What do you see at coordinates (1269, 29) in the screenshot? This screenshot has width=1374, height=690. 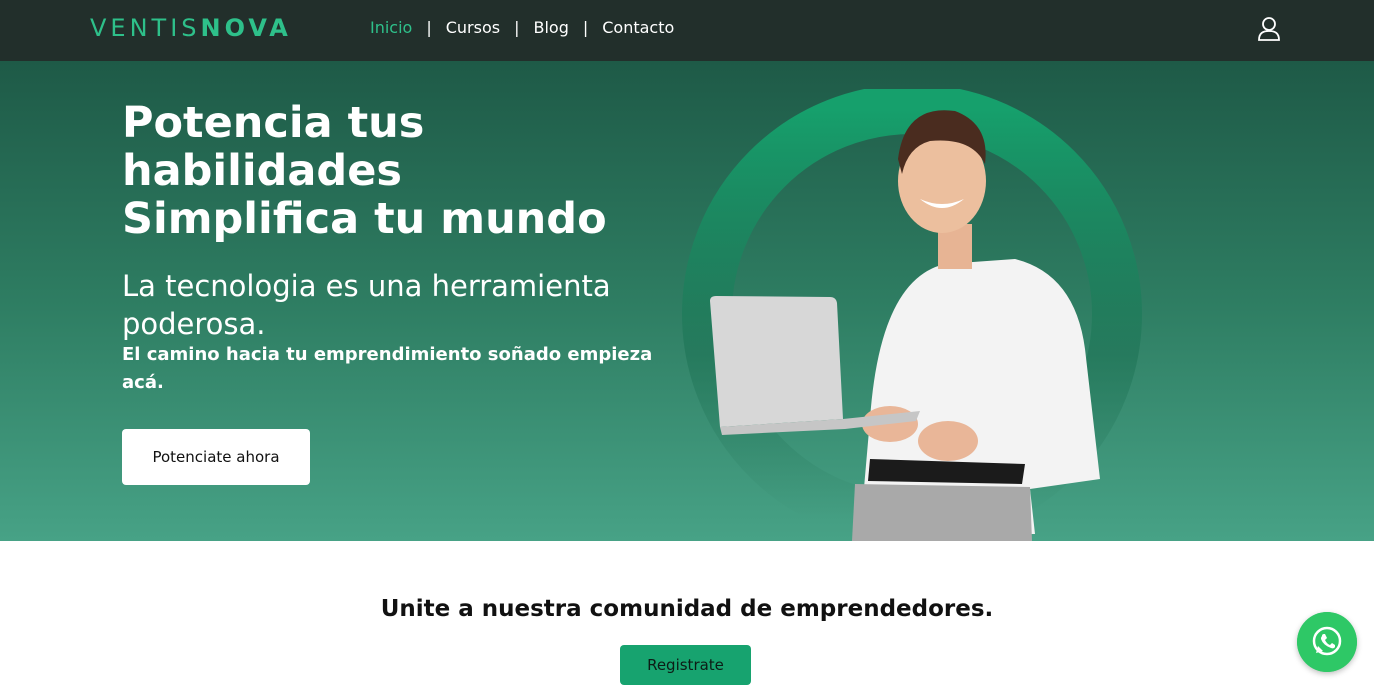 I see `user-icon` at bounding box center [1269, 29].